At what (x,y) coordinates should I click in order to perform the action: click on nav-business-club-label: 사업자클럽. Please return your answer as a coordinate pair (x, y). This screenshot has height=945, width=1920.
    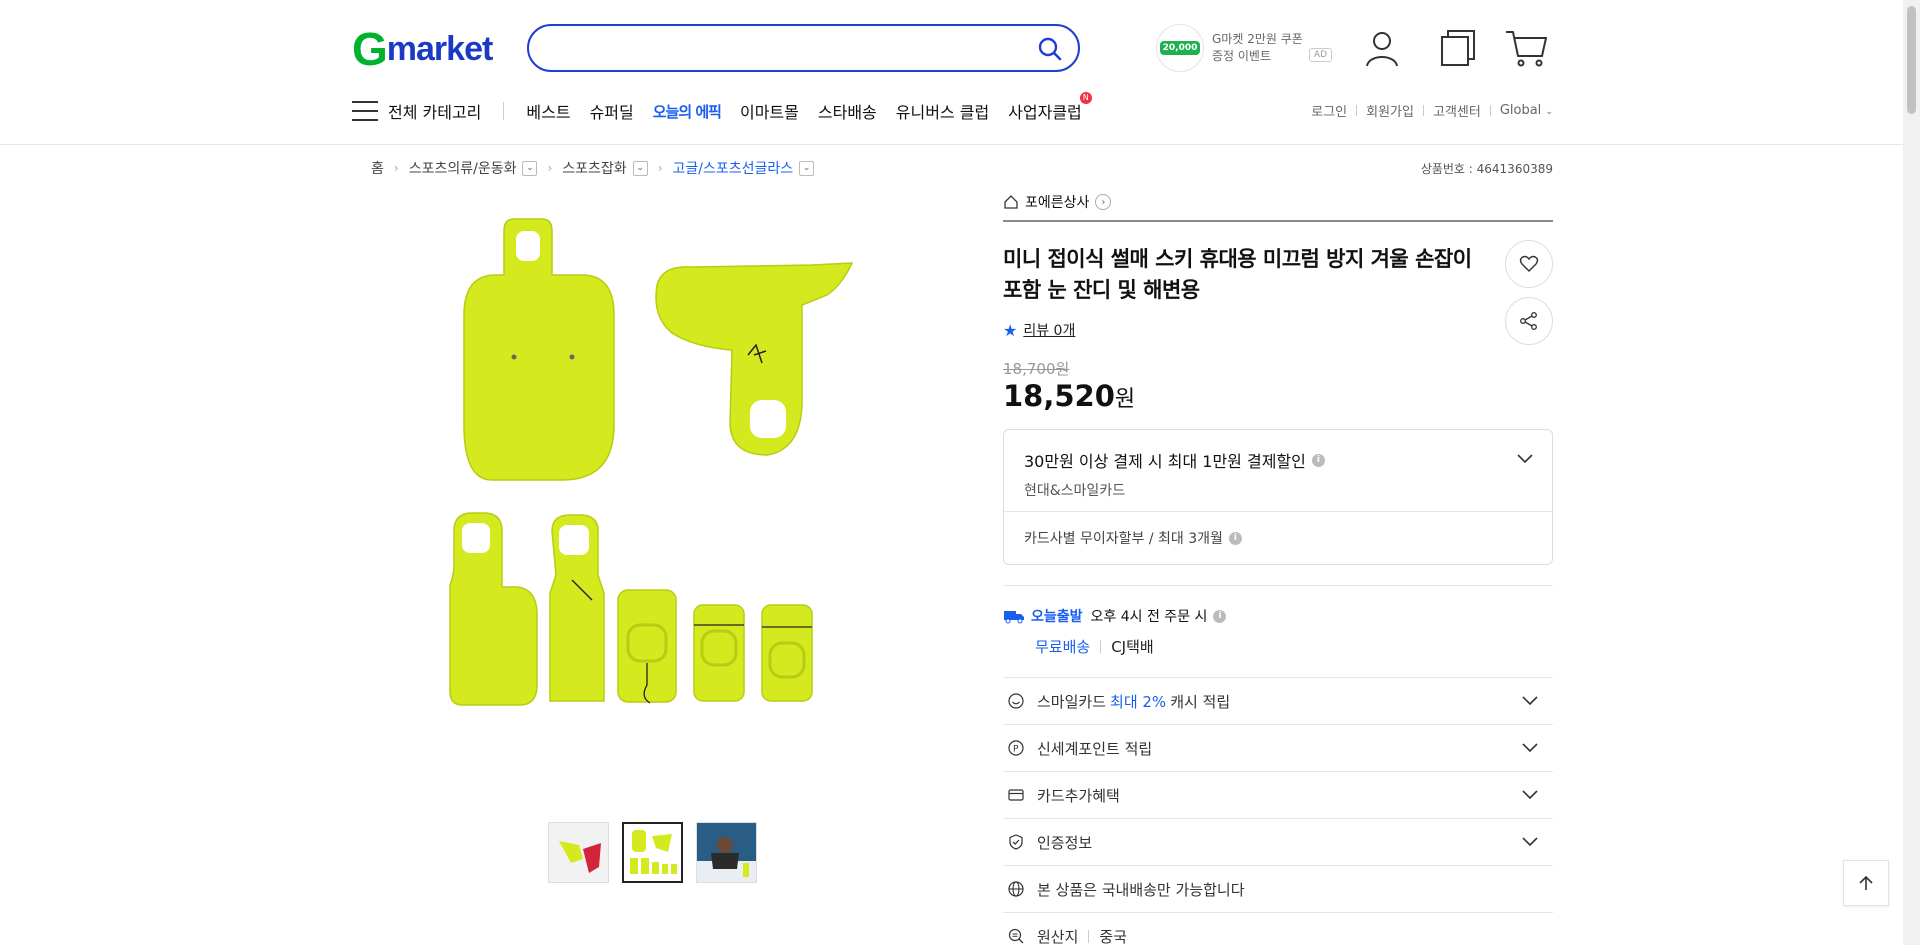
    Looking at the image, I should click on (1045, 112).